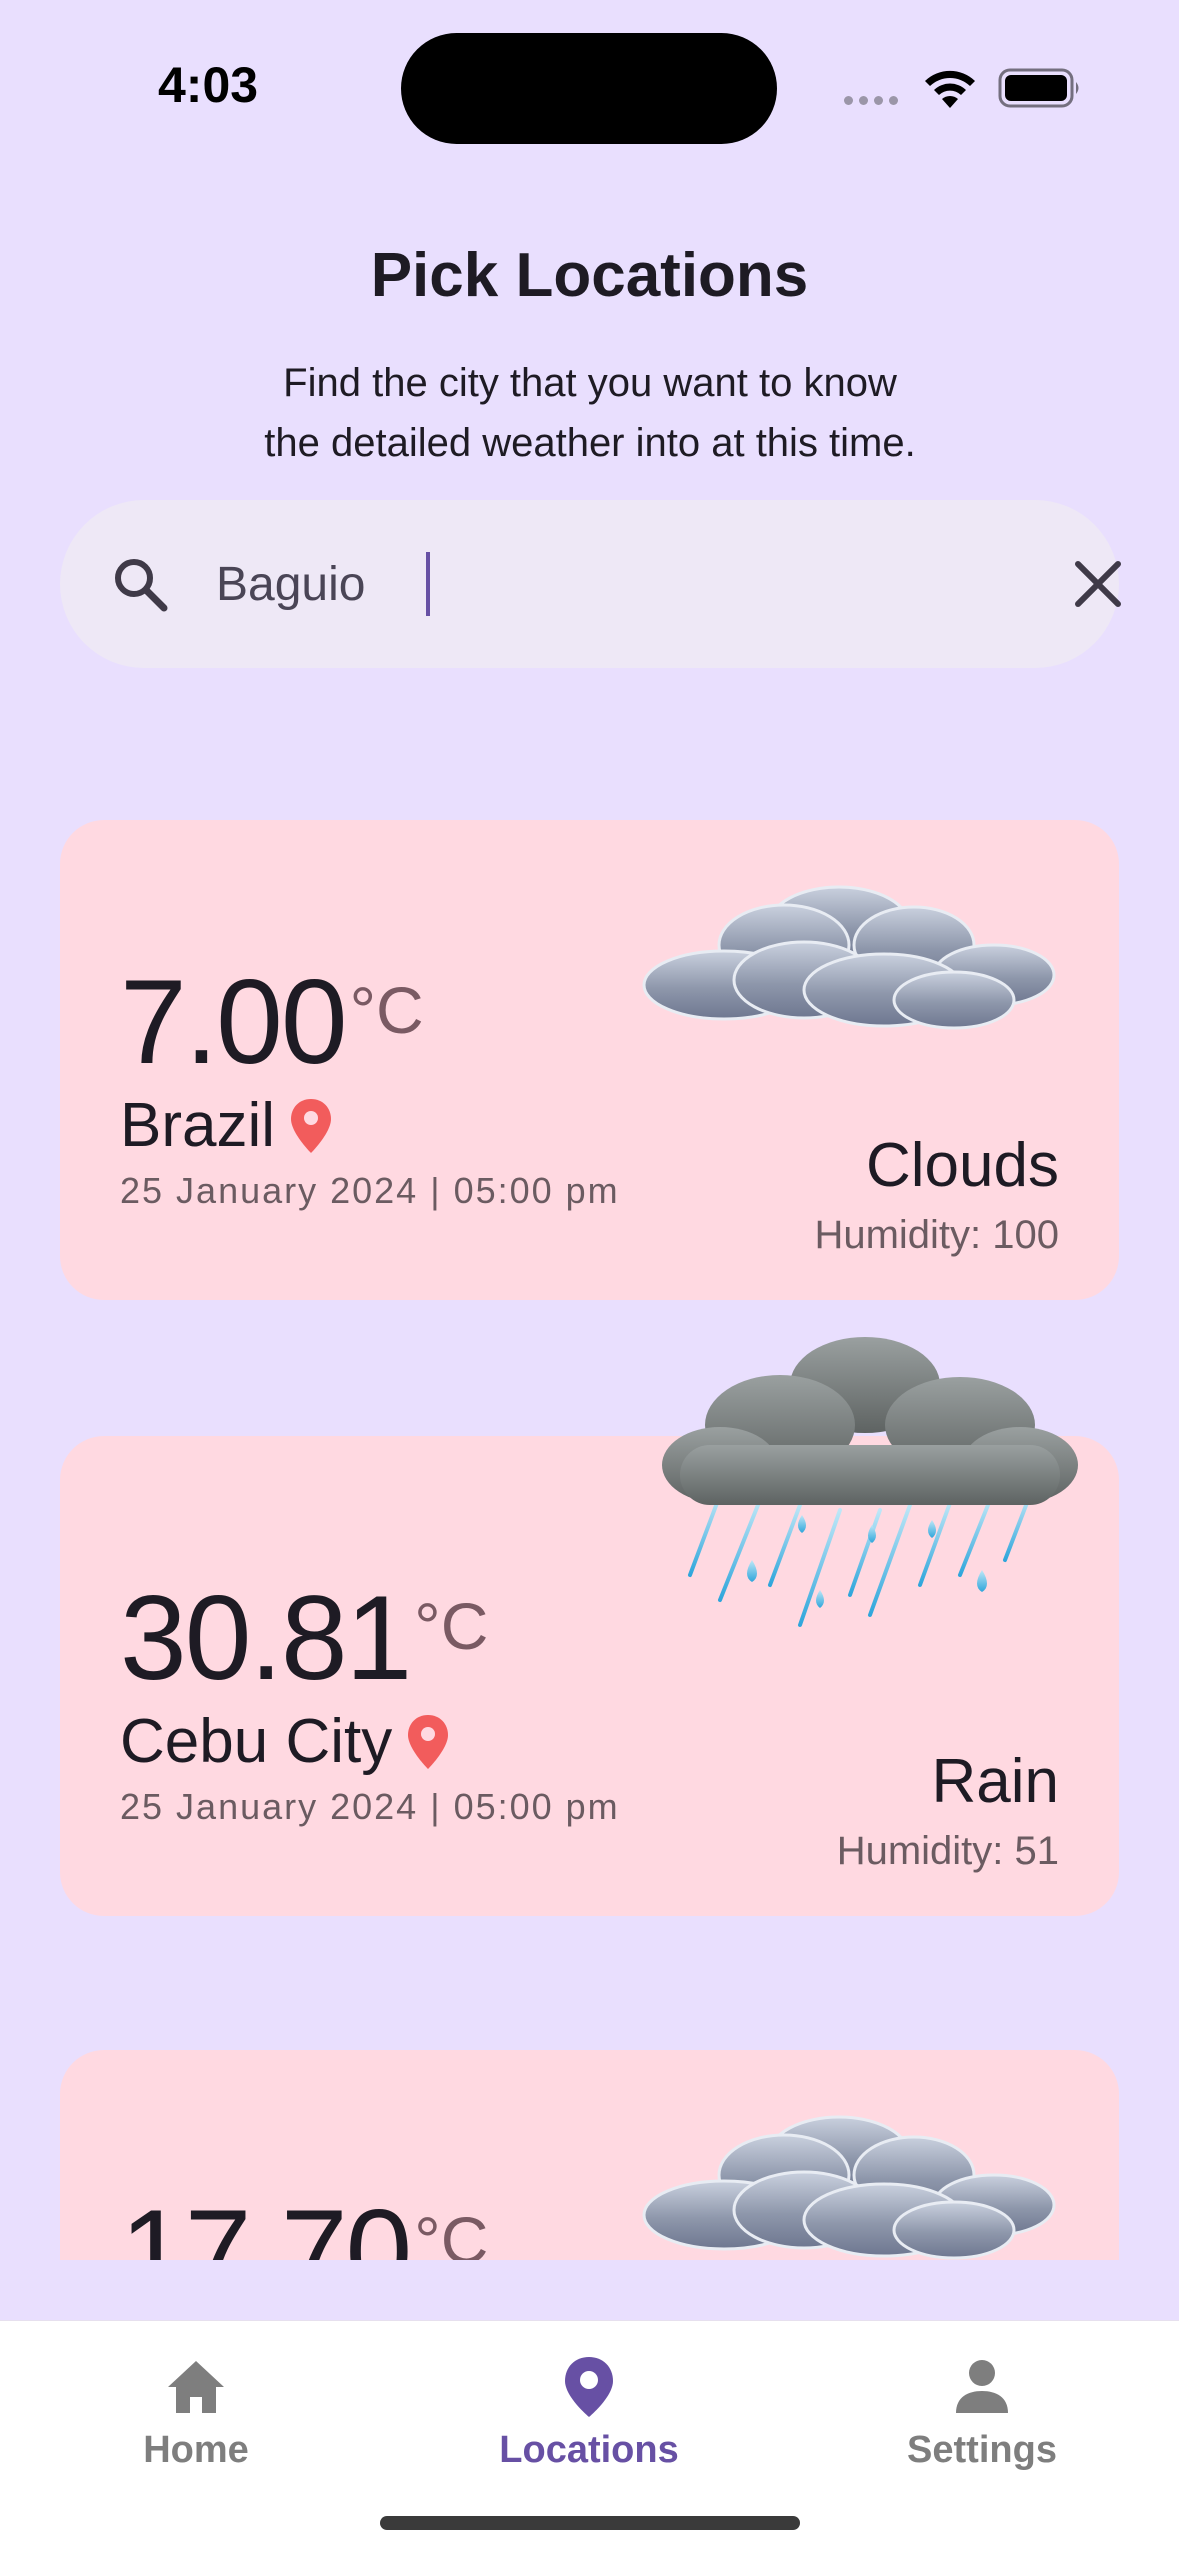 This screenshot has width=1179, height=2556. What do you see at coordinates (936, 1235) in the screenshot?
I see `humidity: Humidity: 100` at bounding box center [936, 1235].